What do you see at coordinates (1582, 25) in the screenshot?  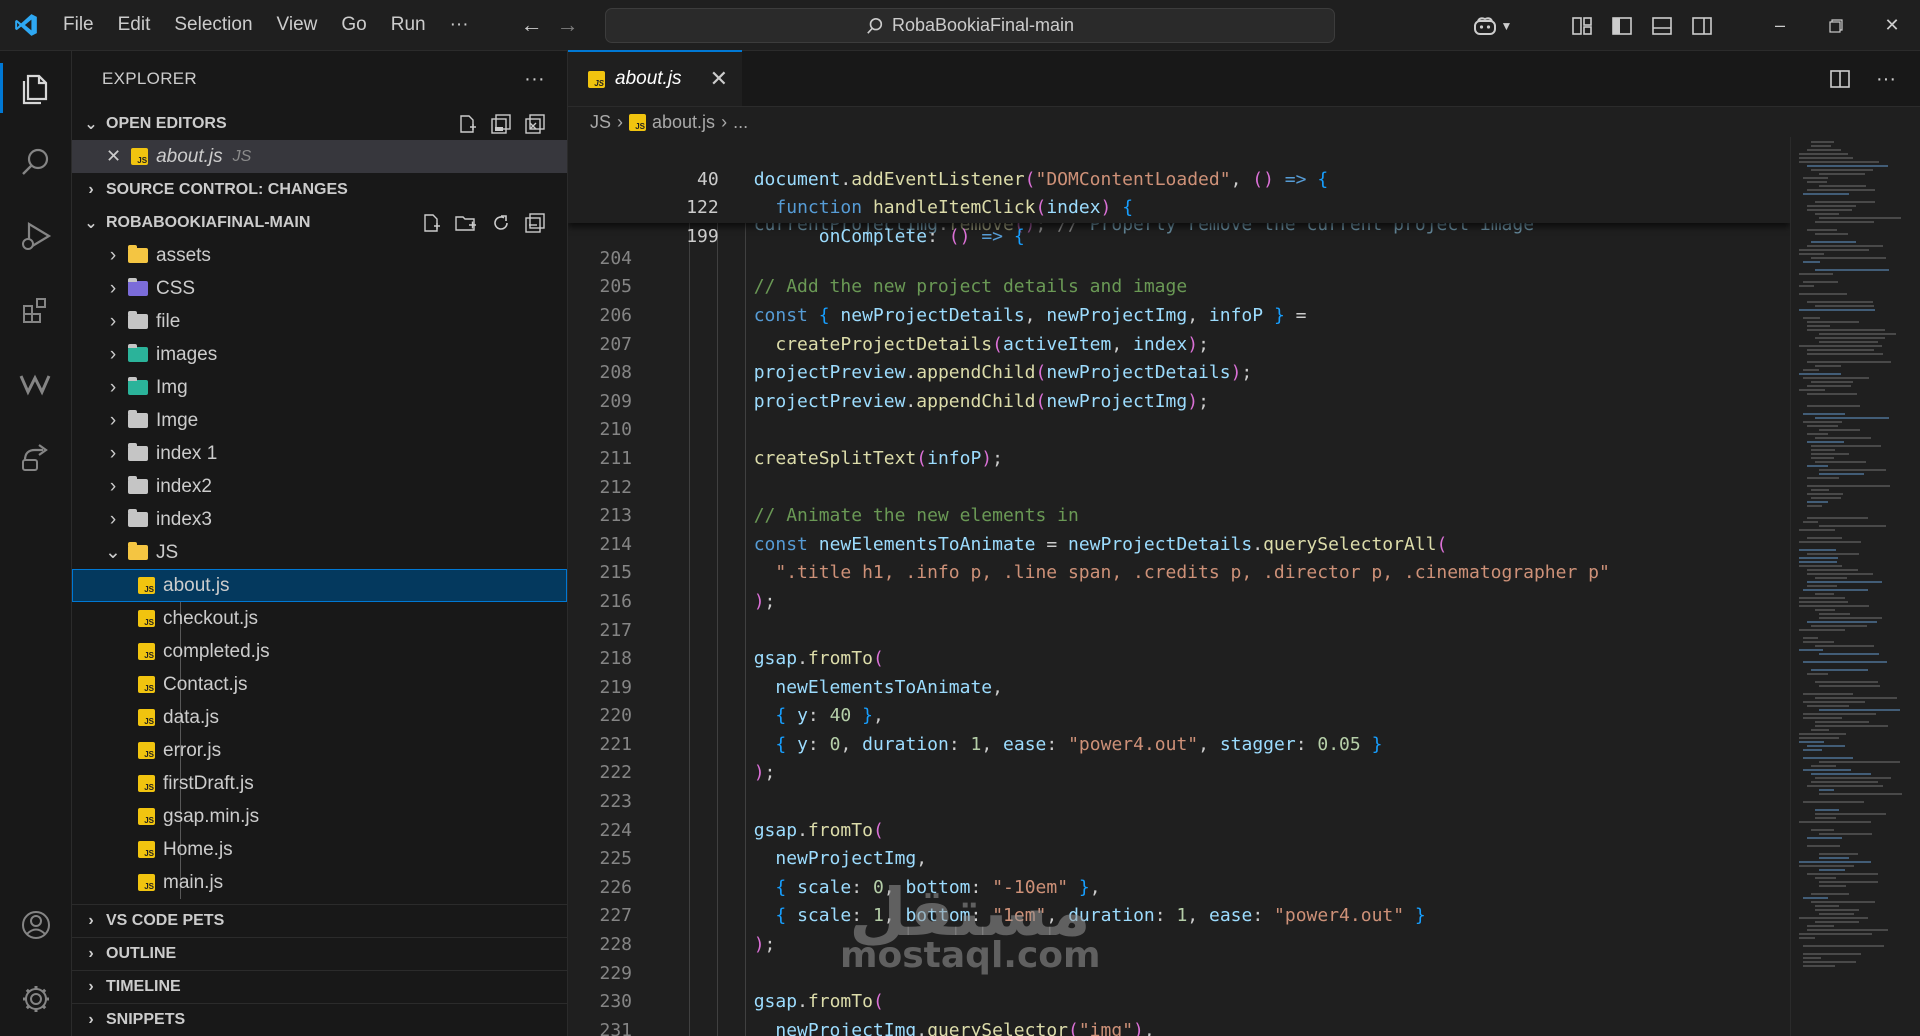 I see `customize-layout-icon` at bounding box center [1582, 25].